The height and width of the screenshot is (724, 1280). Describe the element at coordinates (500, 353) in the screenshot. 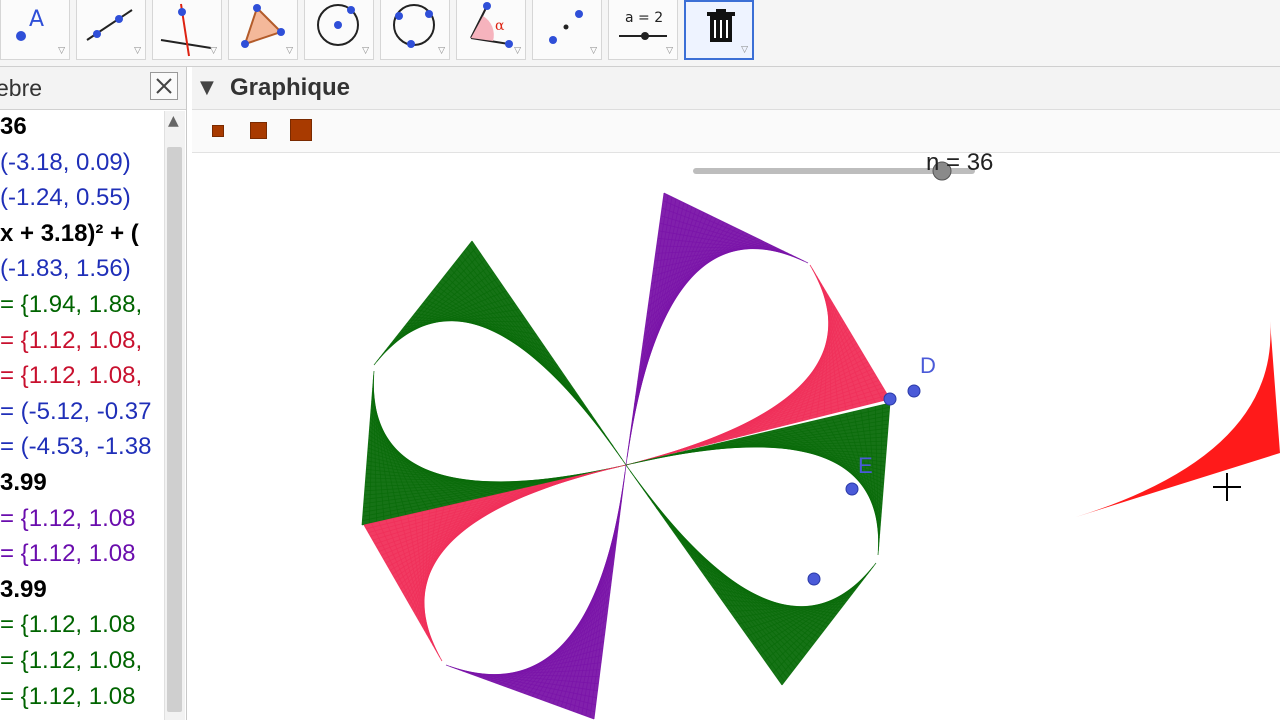

I see `green-wing-top` at that location.